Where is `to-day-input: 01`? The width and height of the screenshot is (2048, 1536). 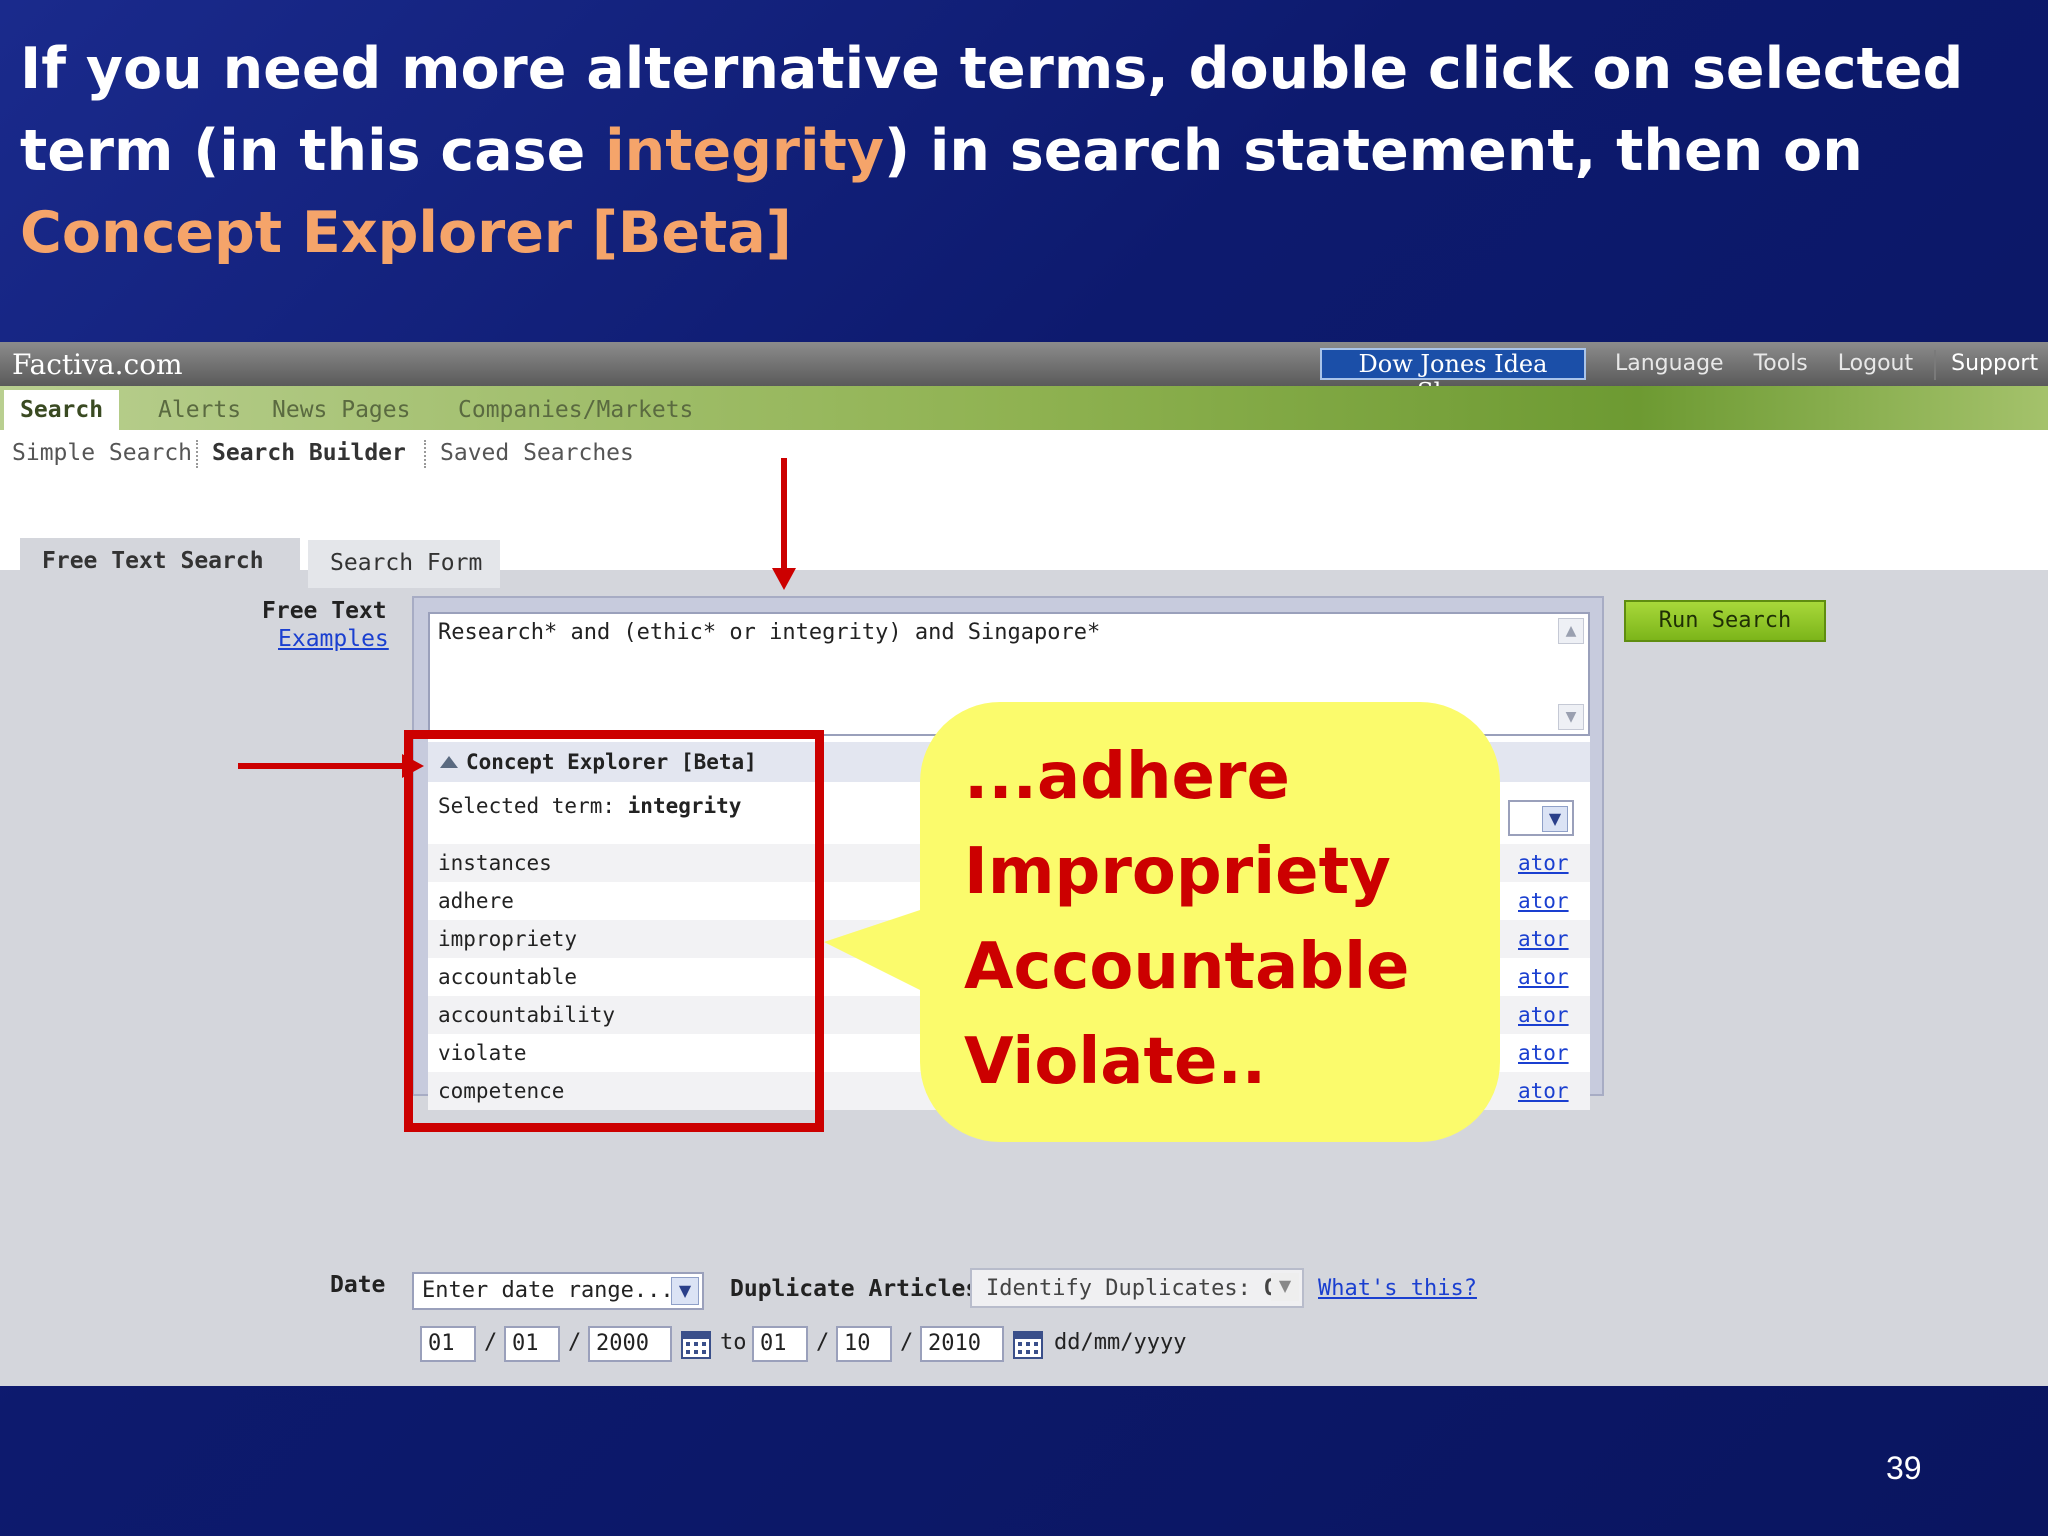 to-day-input: 01 is located at coordinates (780, 1344).